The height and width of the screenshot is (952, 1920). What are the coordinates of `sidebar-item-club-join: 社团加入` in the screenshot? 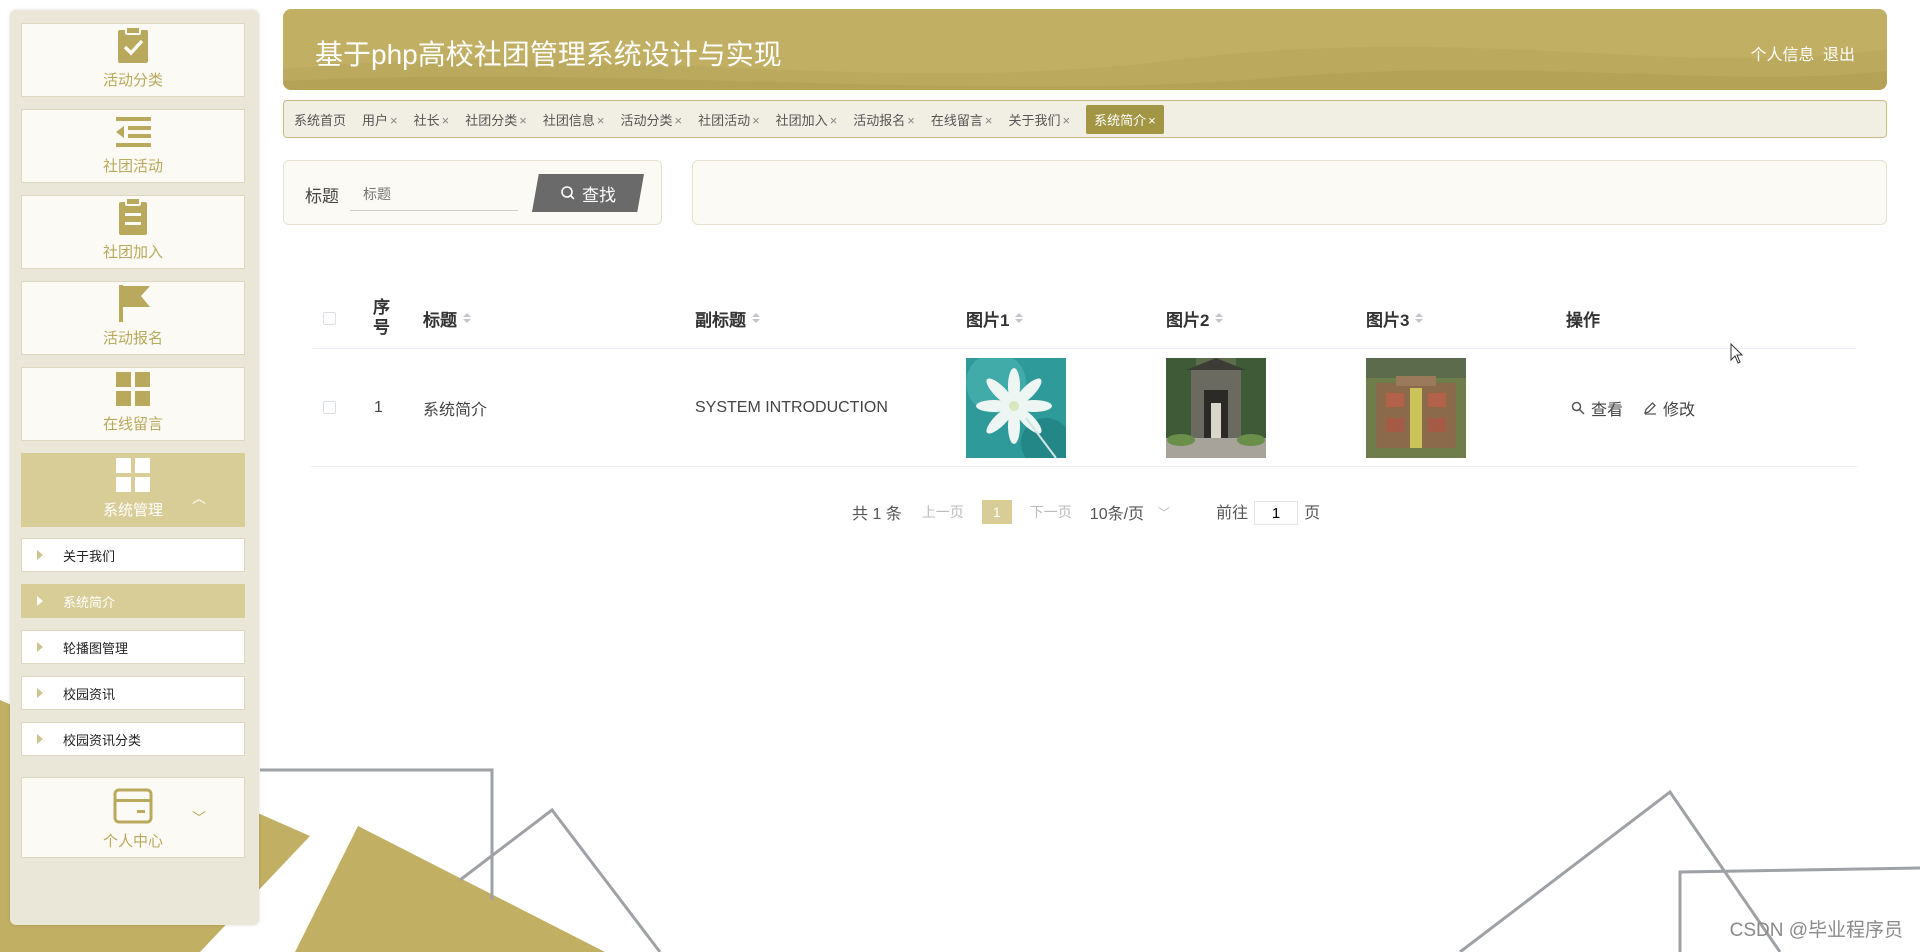 It's located at (133, 232).